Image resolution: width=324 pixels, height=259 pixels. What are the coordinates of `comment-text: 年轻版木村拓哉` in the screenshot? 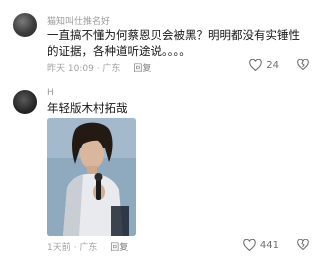 It's located at (87, 108).